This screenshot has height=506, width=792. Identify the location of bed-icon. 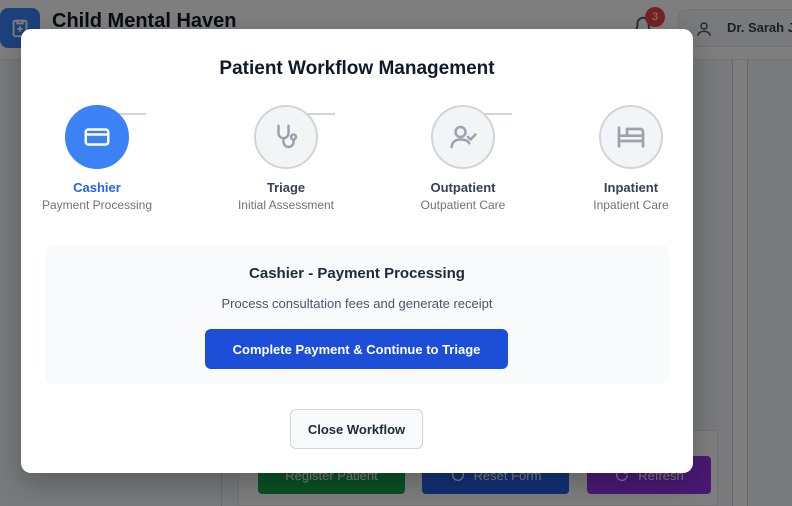
(631, 137).